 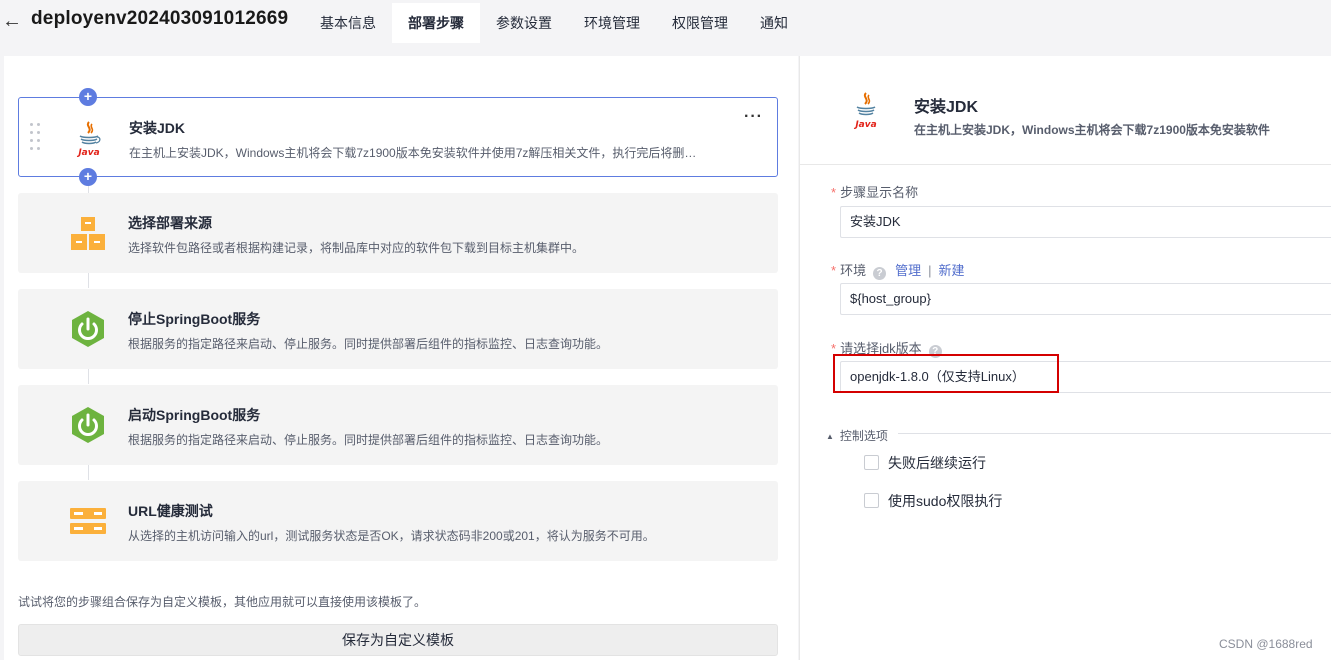 I want to click on tab-basic-info: 基本信息, so click(x=348, y=23).